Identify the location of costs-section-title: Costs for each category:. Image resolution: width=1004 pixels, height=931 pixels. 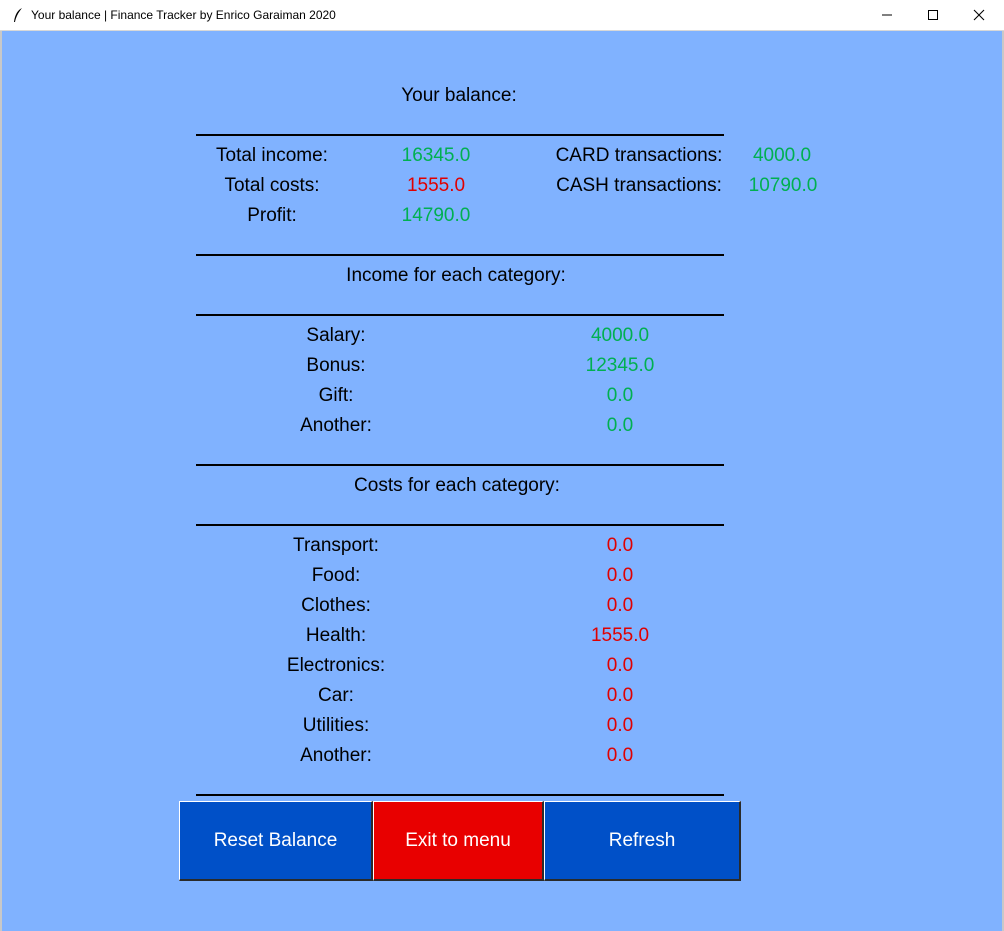
(457, 485).